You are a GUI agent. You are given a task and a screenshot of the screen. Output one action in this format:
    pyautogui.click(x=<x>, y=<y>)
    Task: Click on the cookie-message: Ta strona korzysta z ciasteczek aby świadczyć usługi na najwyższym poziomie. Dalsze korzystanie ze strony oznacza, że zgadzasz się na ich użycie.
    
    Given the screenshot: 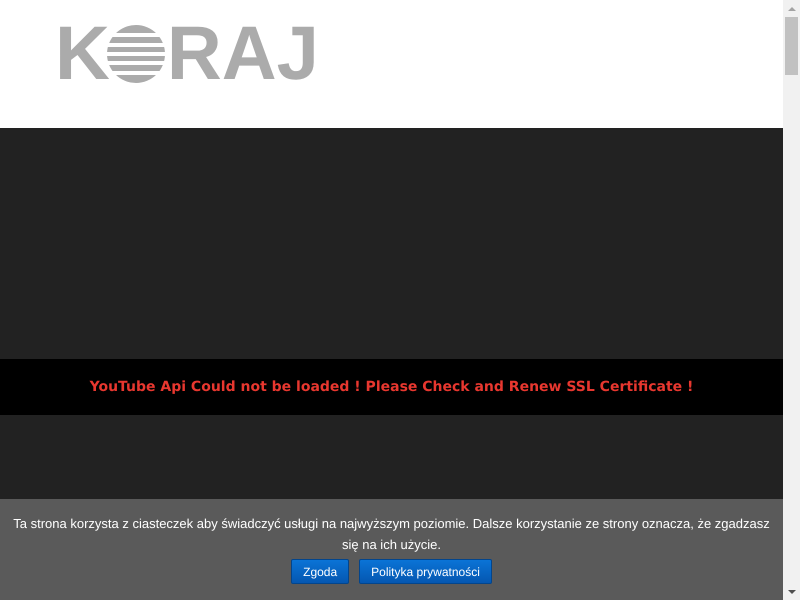 What is the action you would take?
    pyautogui.click(x=391, y=534)
    